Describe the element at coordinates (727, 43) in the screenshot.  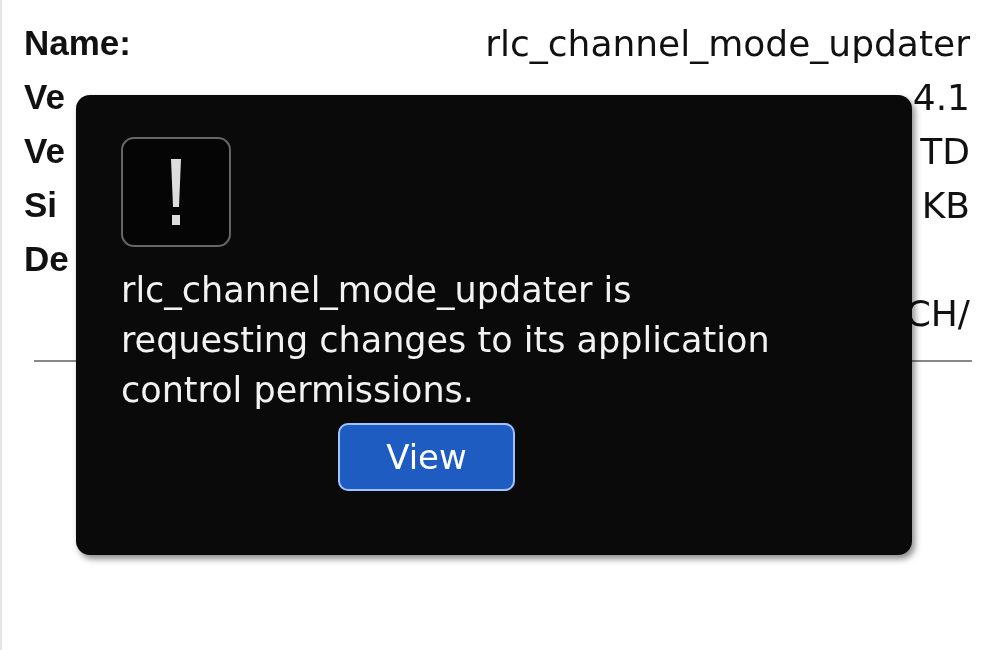
I see `field-value: rlc_channel_mode_updater` at that location.